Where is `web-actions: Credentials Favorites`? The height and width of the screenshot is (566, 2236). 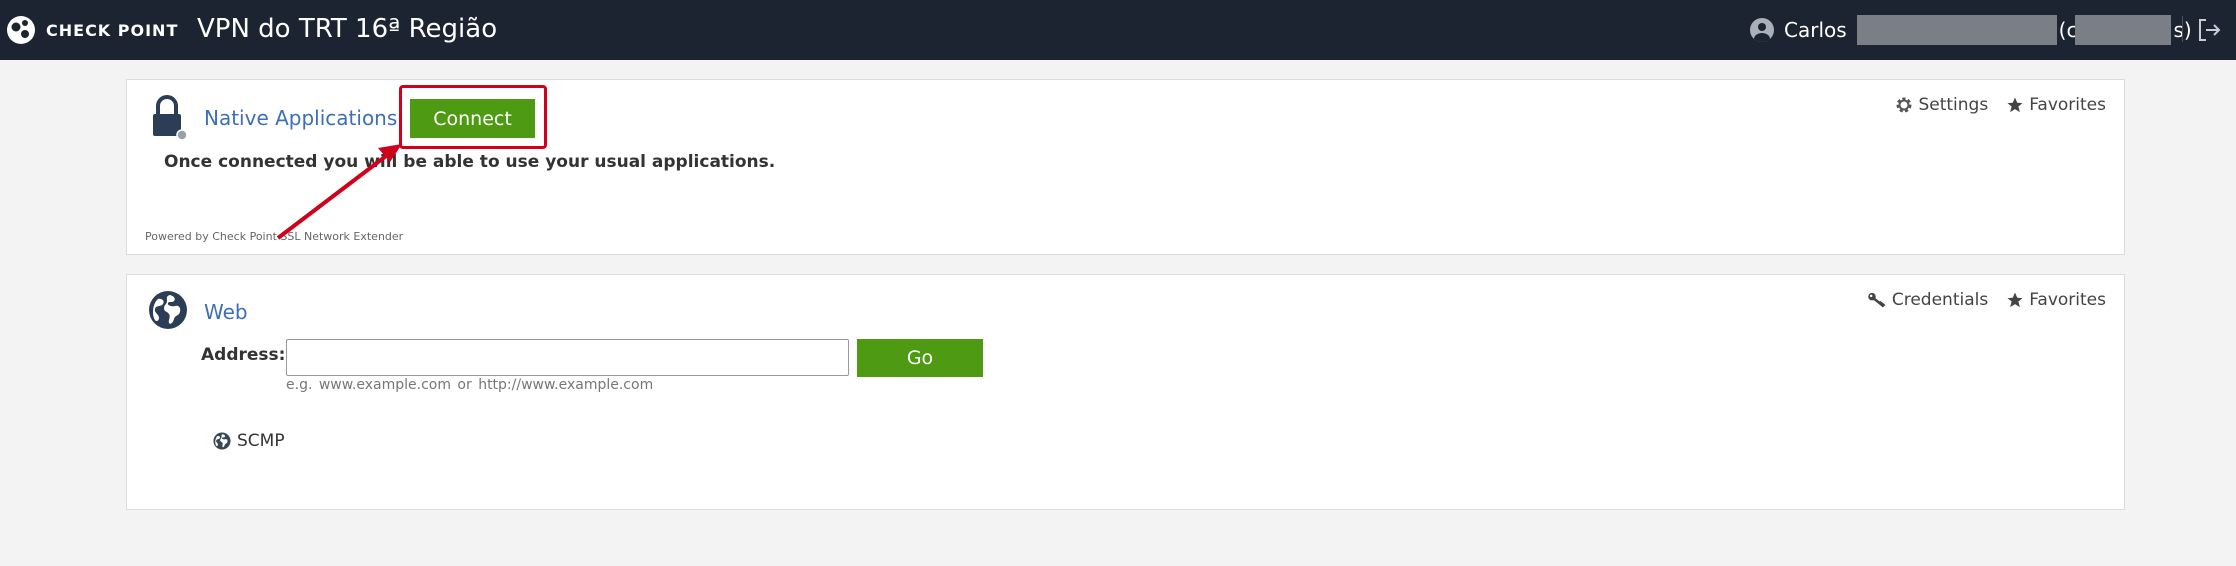 web-actions: Credentials Favorites is located at coordinates (1986, 300).